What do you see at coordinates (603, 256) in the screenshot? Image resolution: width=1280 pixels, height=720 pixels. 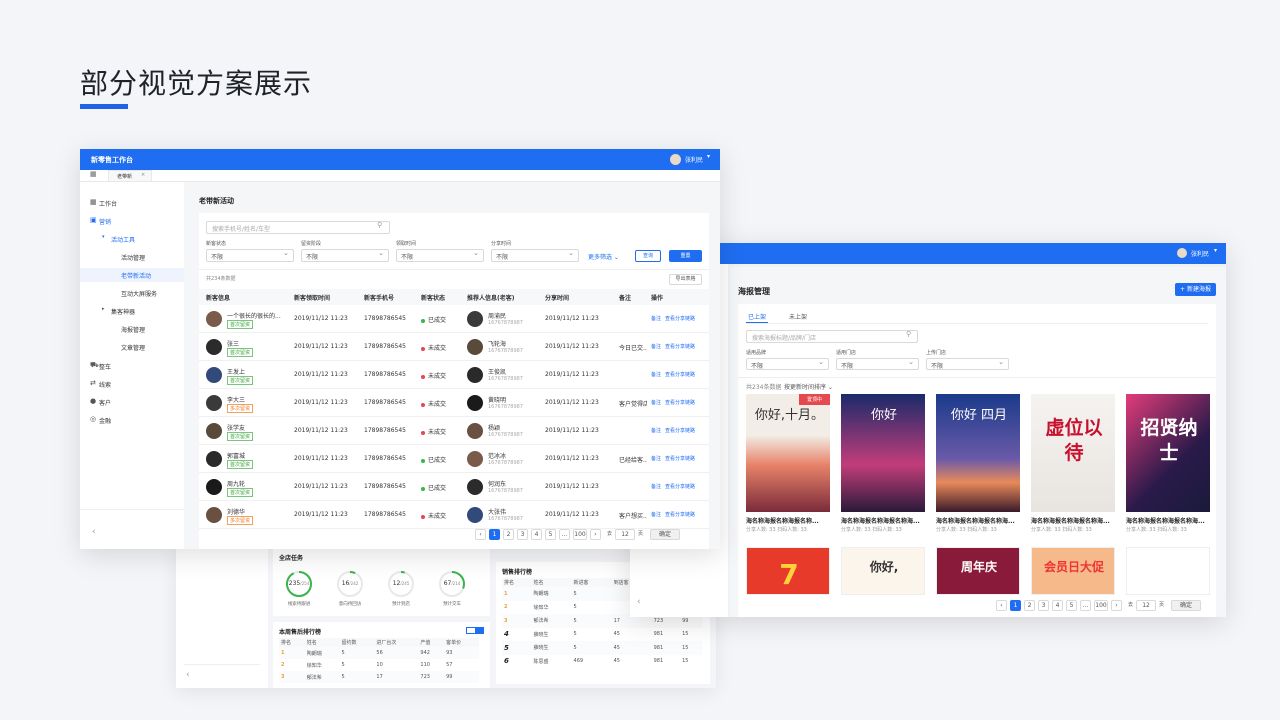 I see `more-filter-button: 更多筛选 ⌄` at bounding box center [603, 256].